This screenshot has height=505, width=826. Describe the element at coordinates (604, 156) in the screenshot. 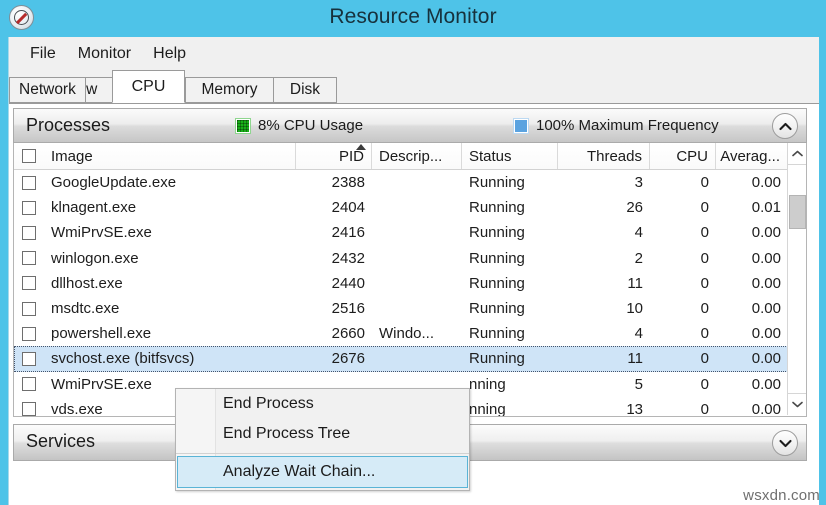

I see `column-header-threads: Threads` at that location.